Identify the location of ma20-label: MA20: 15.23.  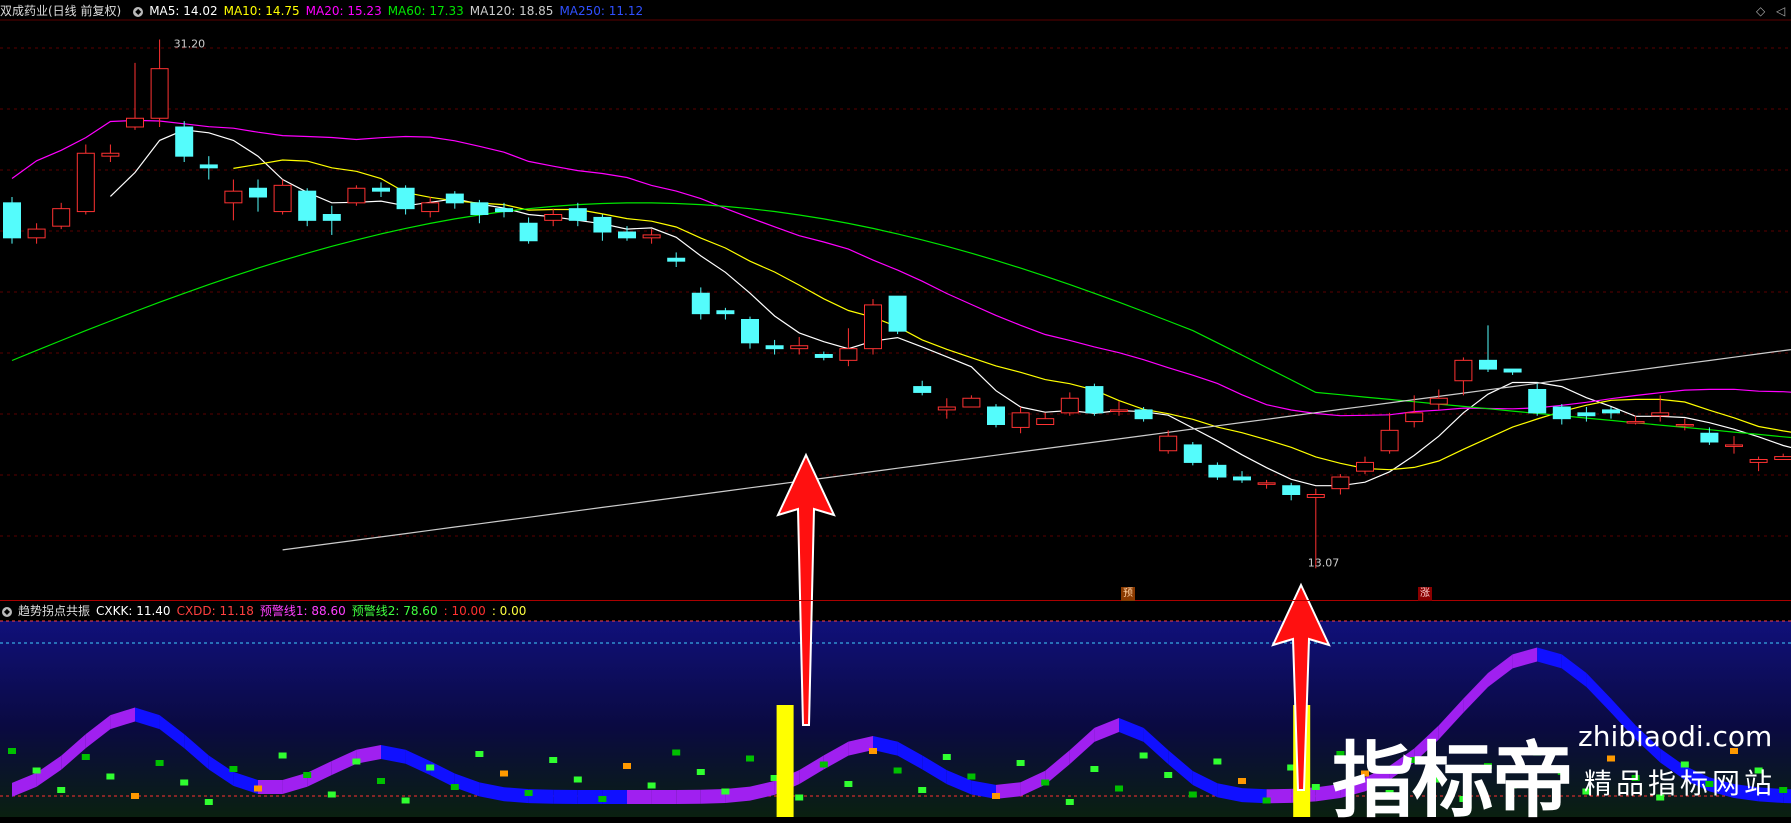
(343, 11).